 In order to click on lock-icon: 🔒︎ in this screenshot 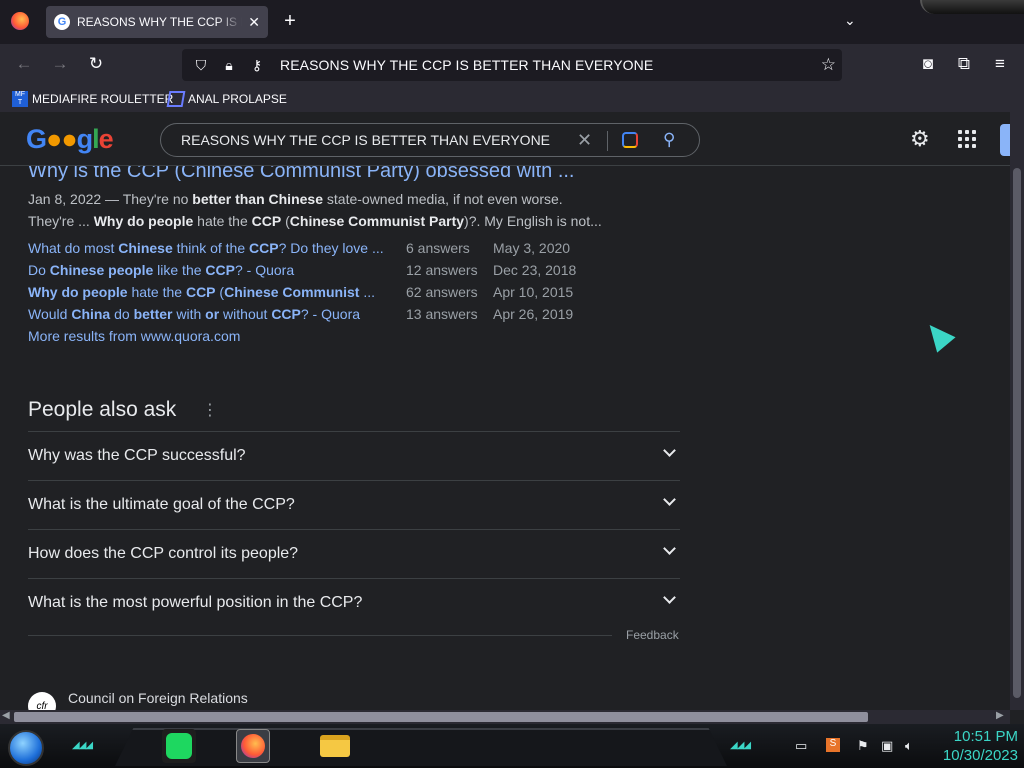, I will do `click(229, 65)`.